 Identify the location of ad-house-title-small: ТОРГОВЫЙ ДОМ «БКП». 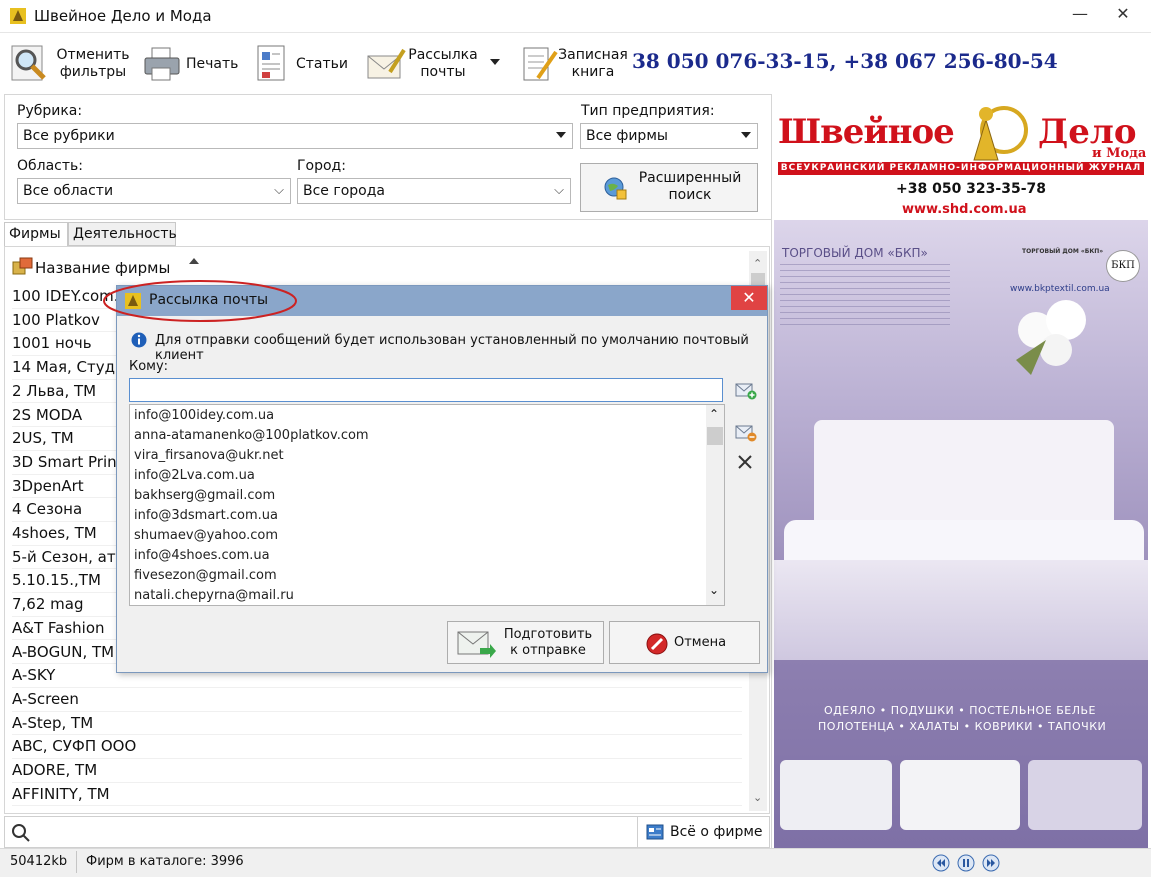
(1063, 251).